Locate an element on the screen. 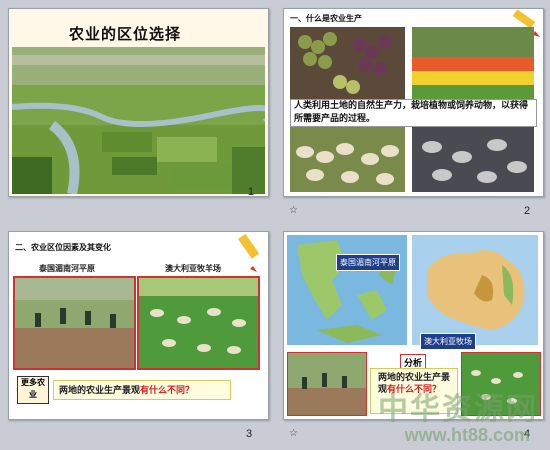 The height and width of the screenshot is (450, 550). slide-heading: 二、农业区位因素及其变化 is located at coordinates (63, 247).